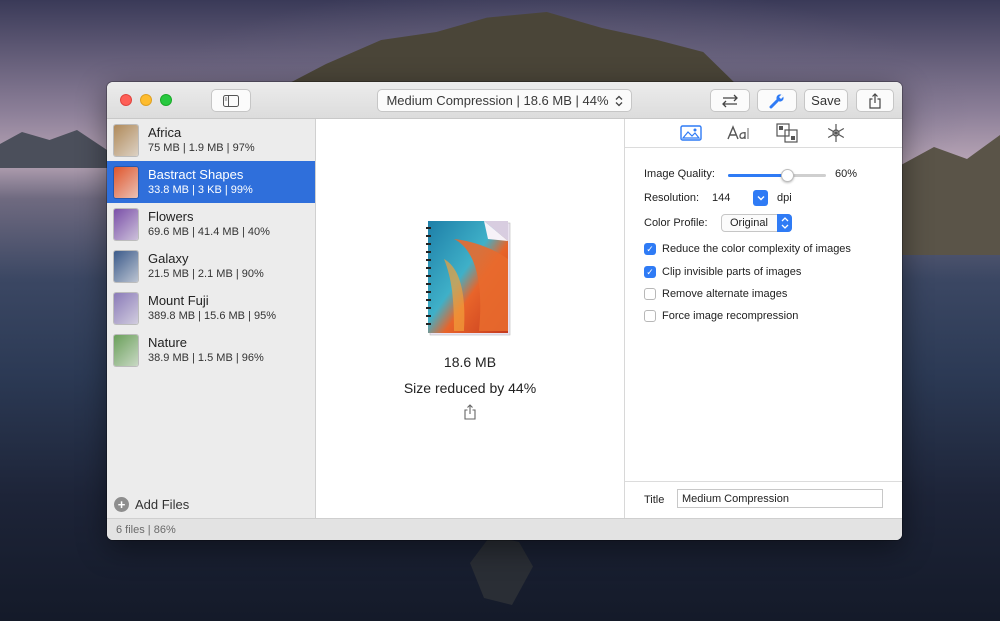  I want to click on document-preview, so click(468, 278).